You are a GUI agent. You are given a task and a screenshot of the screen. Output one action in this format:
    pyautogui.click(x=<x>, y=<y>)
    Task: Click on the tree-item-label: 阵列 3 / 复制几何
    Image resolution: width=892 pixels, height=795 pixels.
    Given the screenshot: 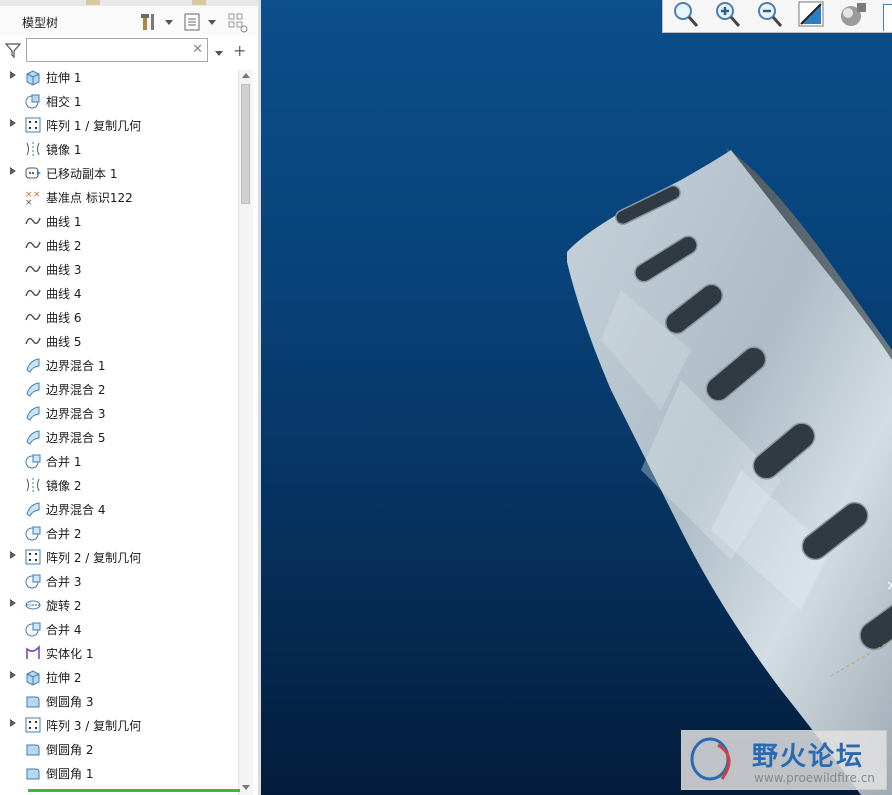 What is the action you would take?
    pyautogui.click(x=94, y=726)
    